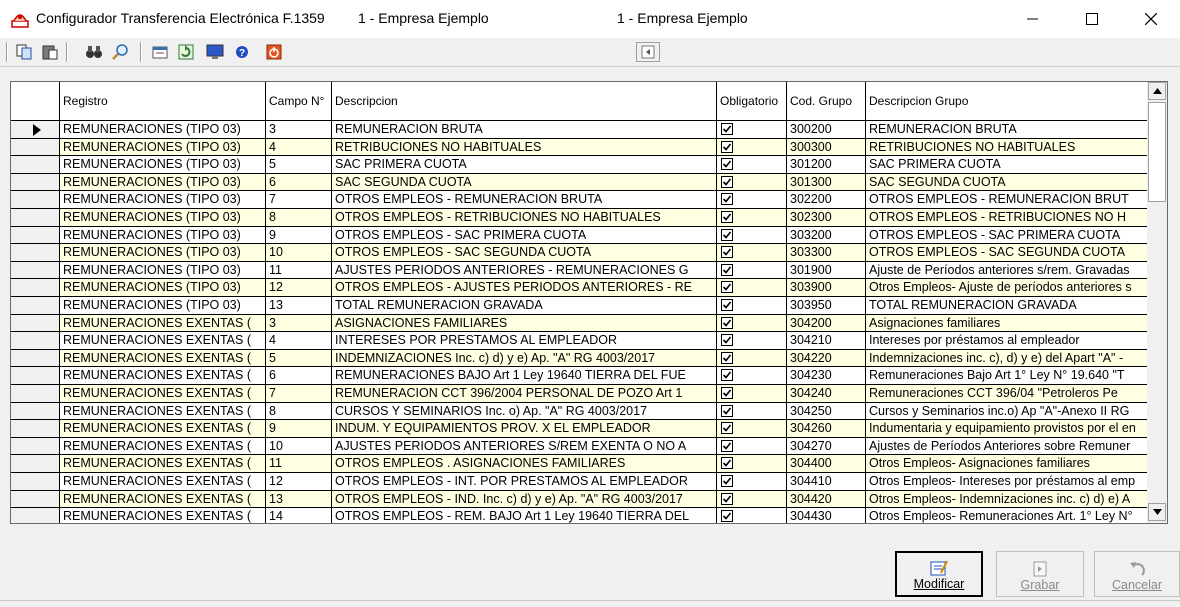 Image resolution: width=1180 pixels, height=607 pixels. What do you see at coordinates (1092, 19) in the screenshot?
I see `maximize-button` at bounding box center [1092, 19].